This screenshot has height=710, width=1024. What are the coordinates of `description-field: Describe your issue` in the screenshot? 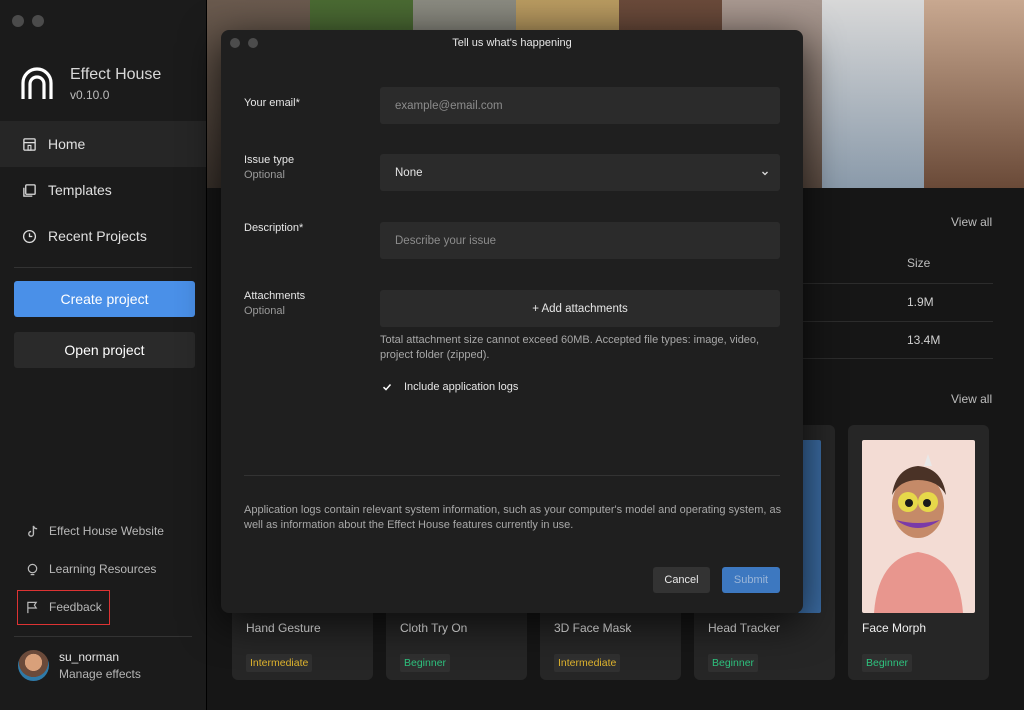 It's located at (580, 240).